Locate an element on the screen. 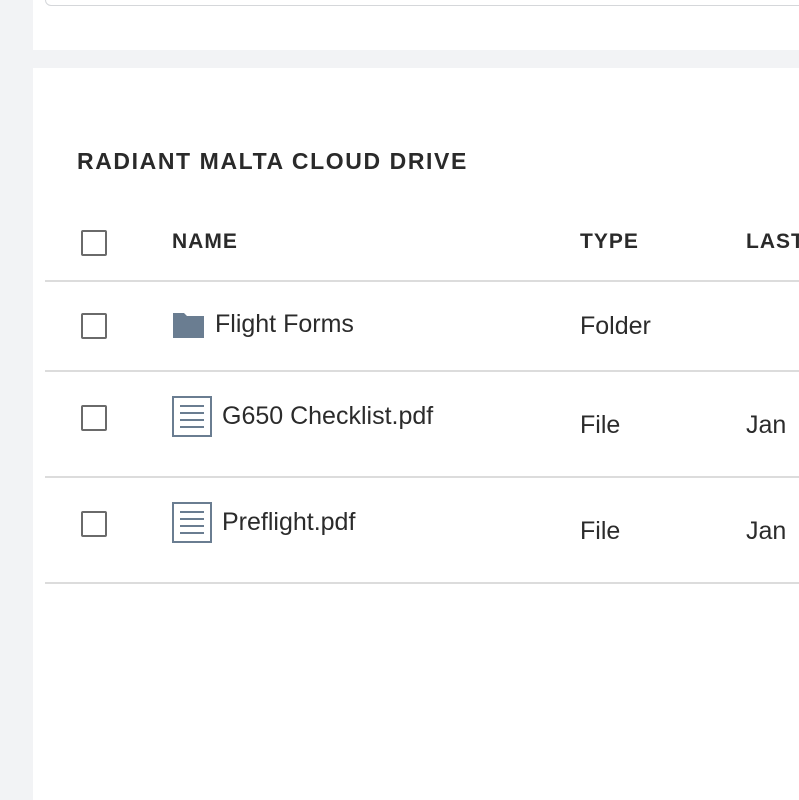  name-cell: Preflight.pdf is located at coordinates (263, 522).